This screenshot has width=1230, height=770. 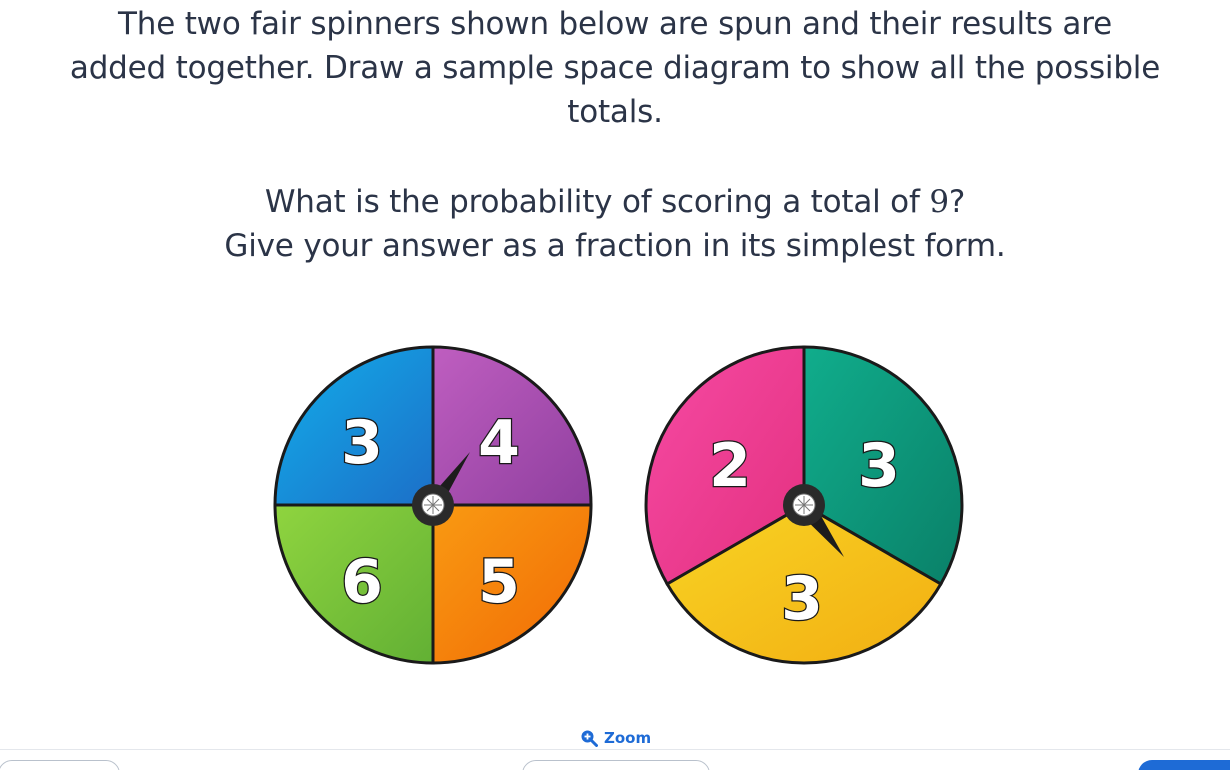 What do you see at coordinates (730, 466) in the screenshot?
I see `spinner2-label-1: 2` at bounding box center [730, 466].